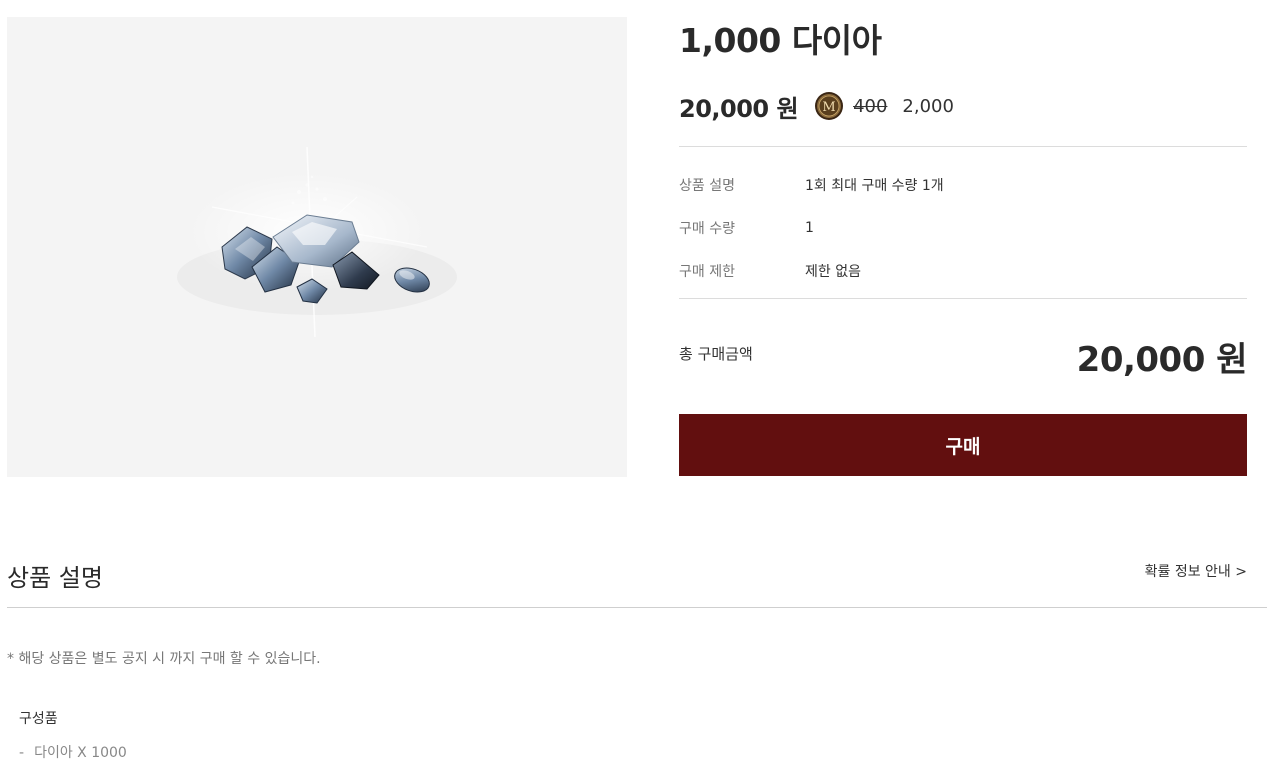 The width and height of the screenshot is (1281, 781). What do you see at coordinates (739, 108) in the screenshot?
I see `price-won: 20,000 원` at bounding box center [739, 108].